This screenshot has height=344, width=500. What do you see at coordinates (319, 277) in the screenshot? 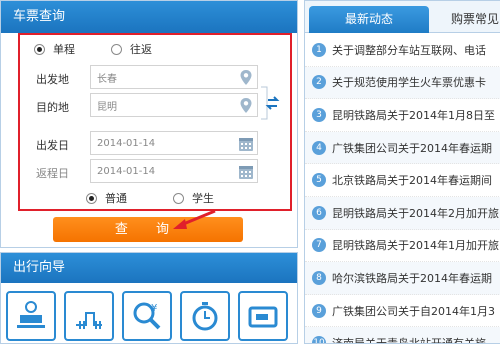
I see `item-number-badge: 8` at bounding box center [319, 277].